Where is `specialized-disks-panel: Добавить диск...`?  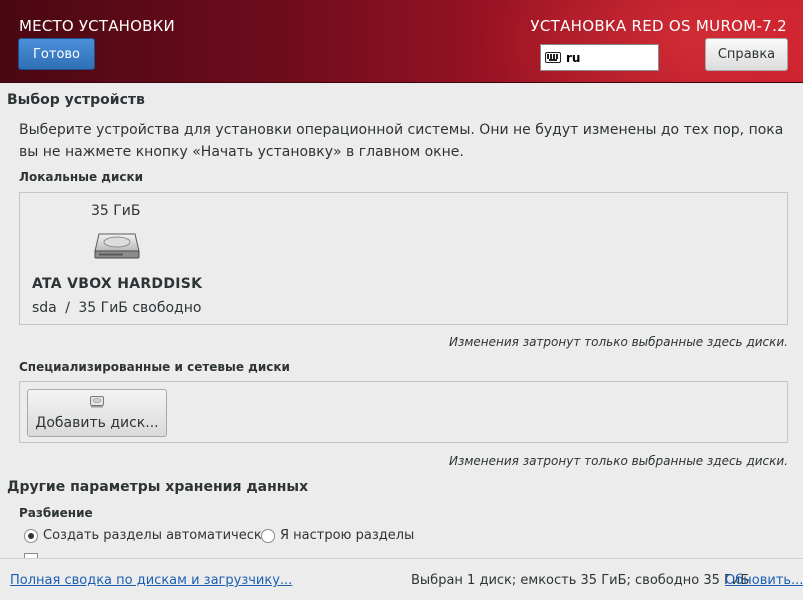
specialized-disks-panel: Добавить диск... is located at coordinates (403, 412).